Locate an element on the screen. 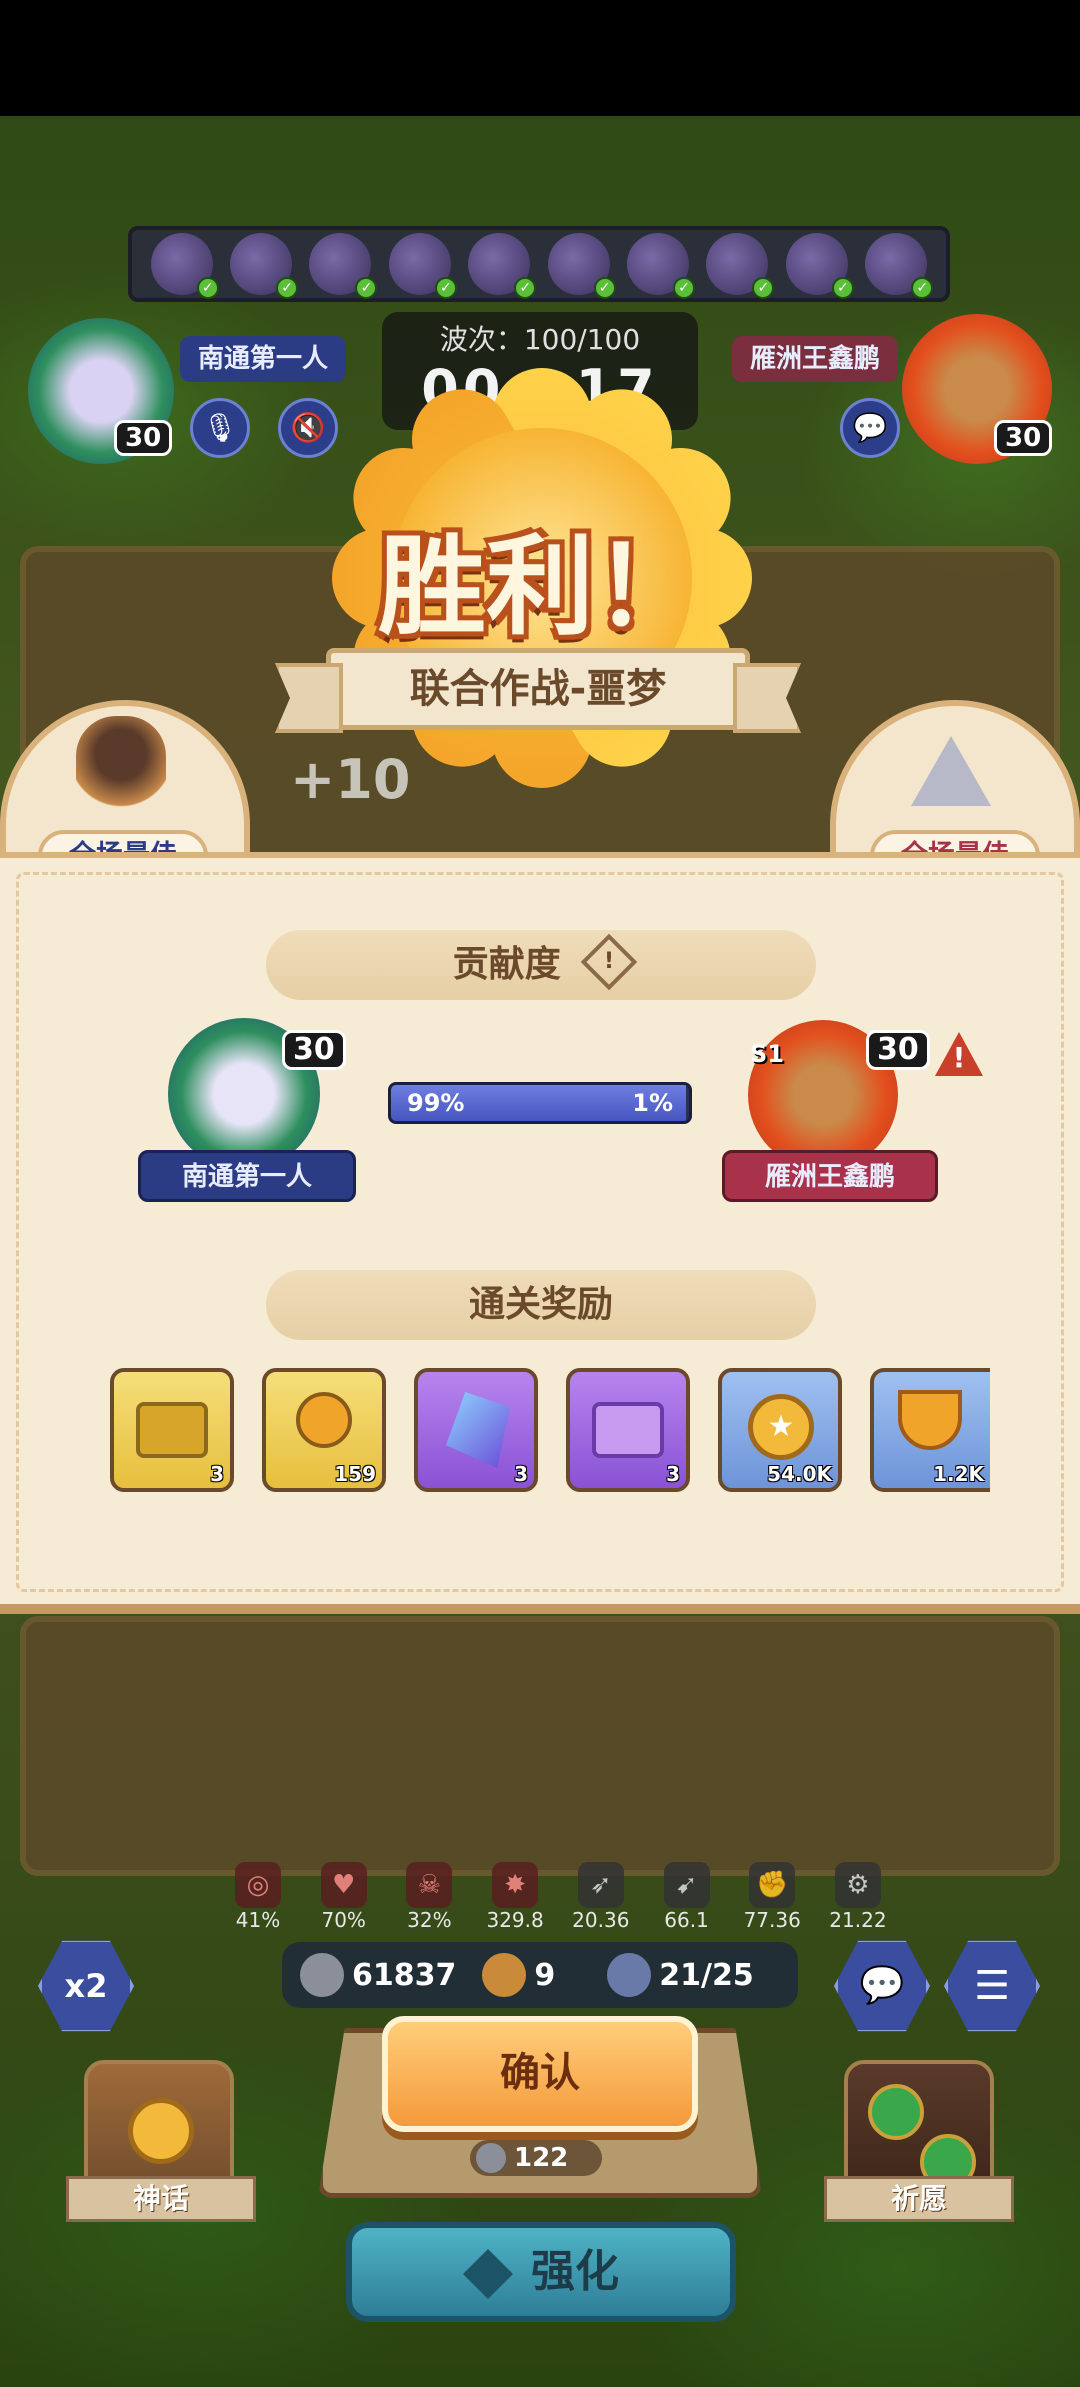 Image resolution: width=1080 pixels, height=2387 pixels. stat-item: ✸ 329.8 is located at coordinates (515, 1897).